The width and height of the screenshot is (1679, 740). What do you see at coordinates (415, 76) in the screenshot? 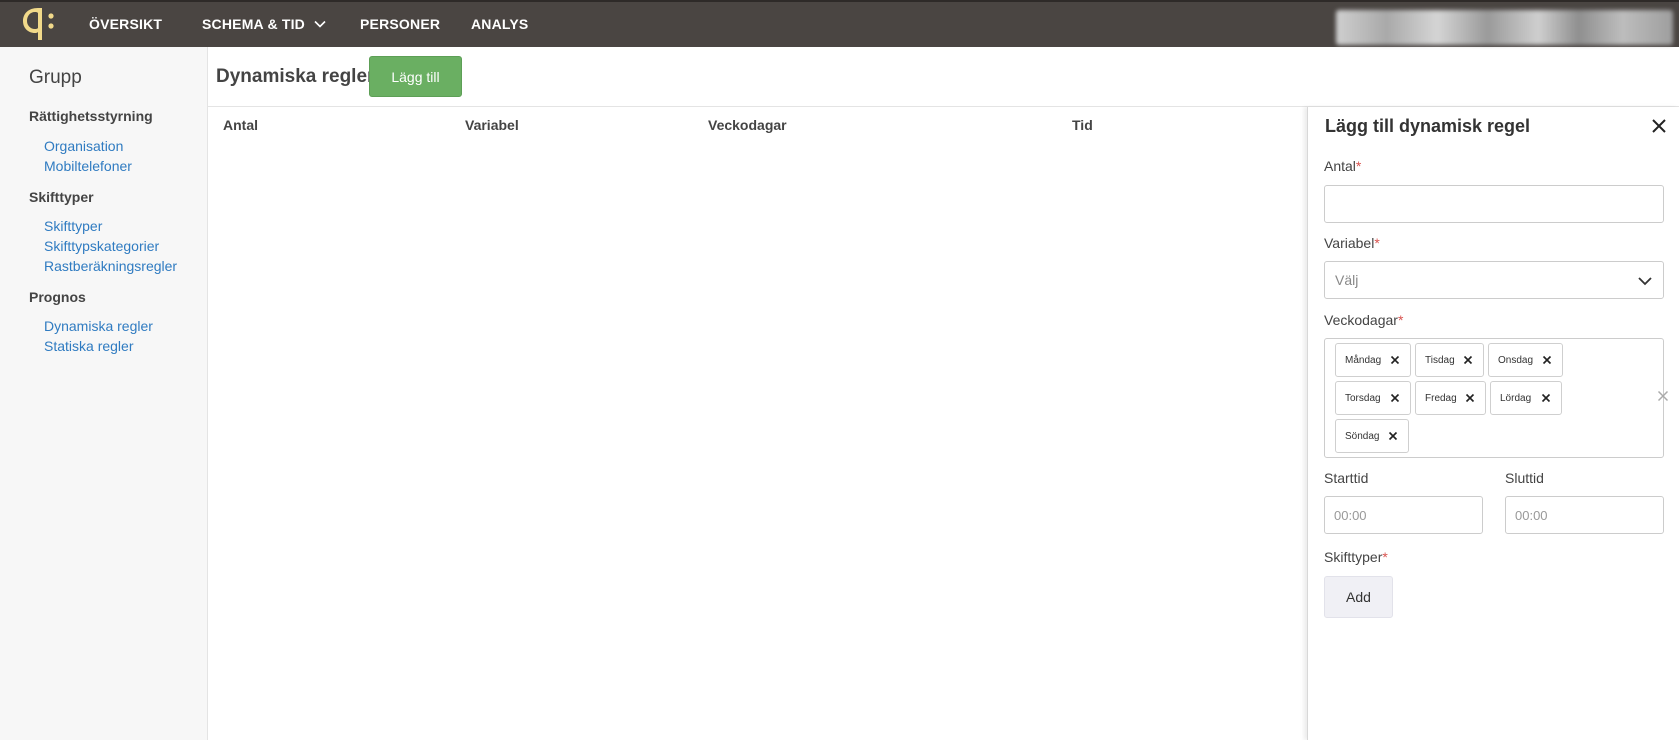
I see `add-rule-button: Lägg till` at bounding box center [415, 76].